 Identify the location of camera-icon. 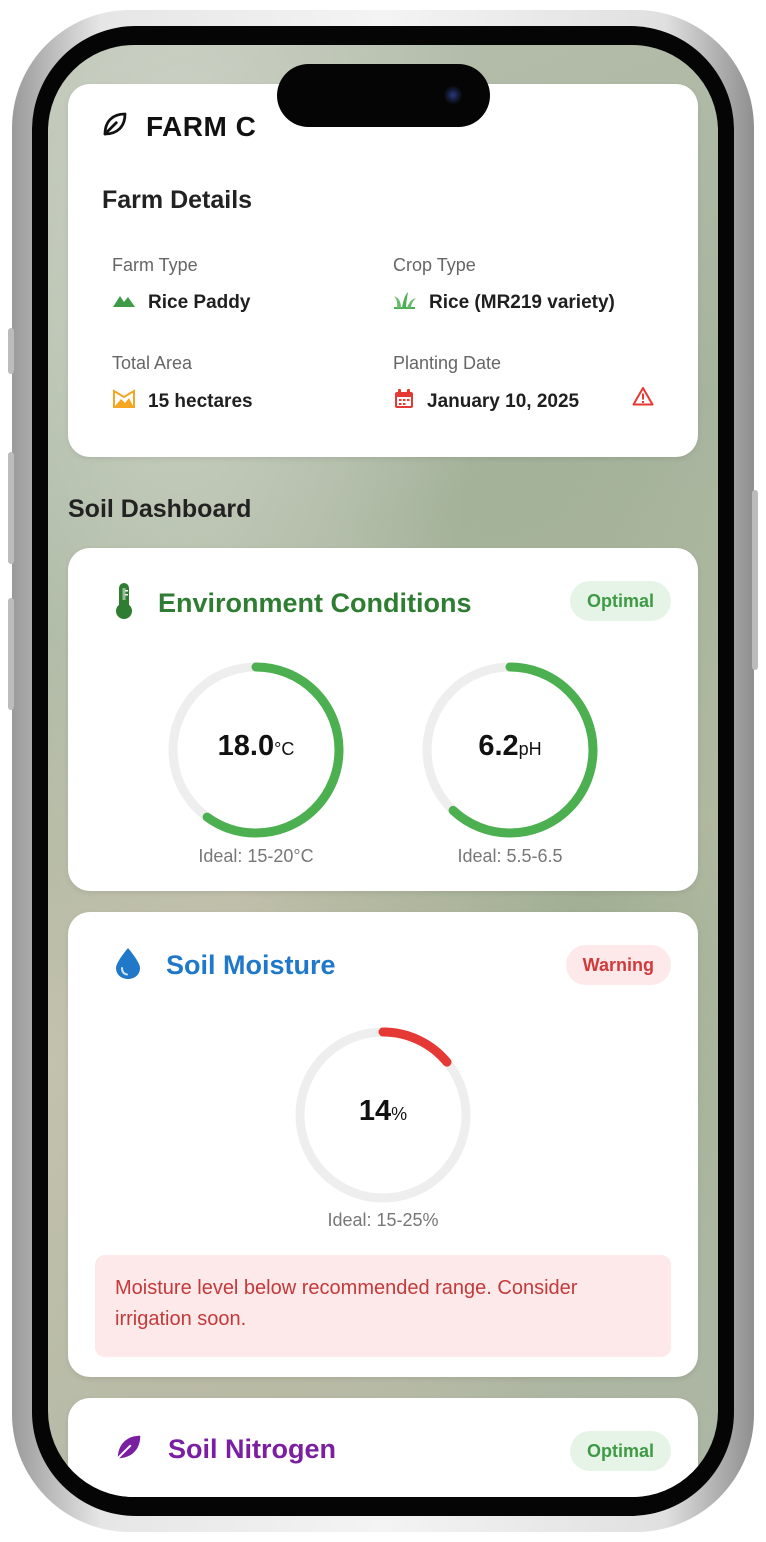
(453, 95).